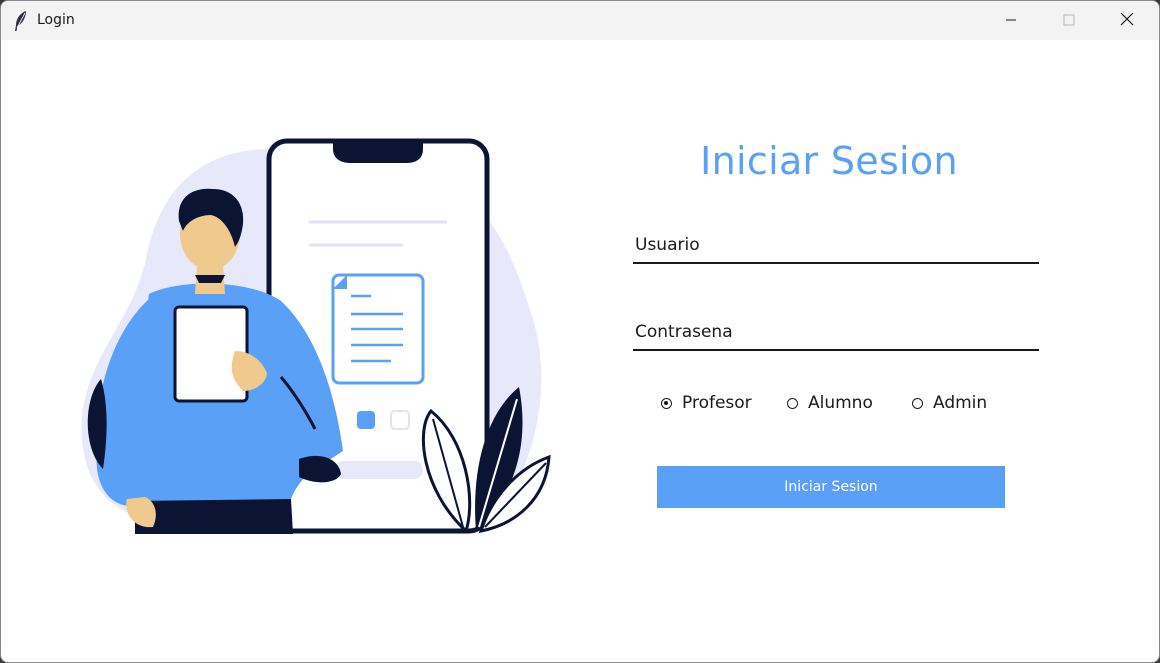 The height and width of the screenshot is (663, 1160). I want to click on minimize-icon, so click(1011, 20).